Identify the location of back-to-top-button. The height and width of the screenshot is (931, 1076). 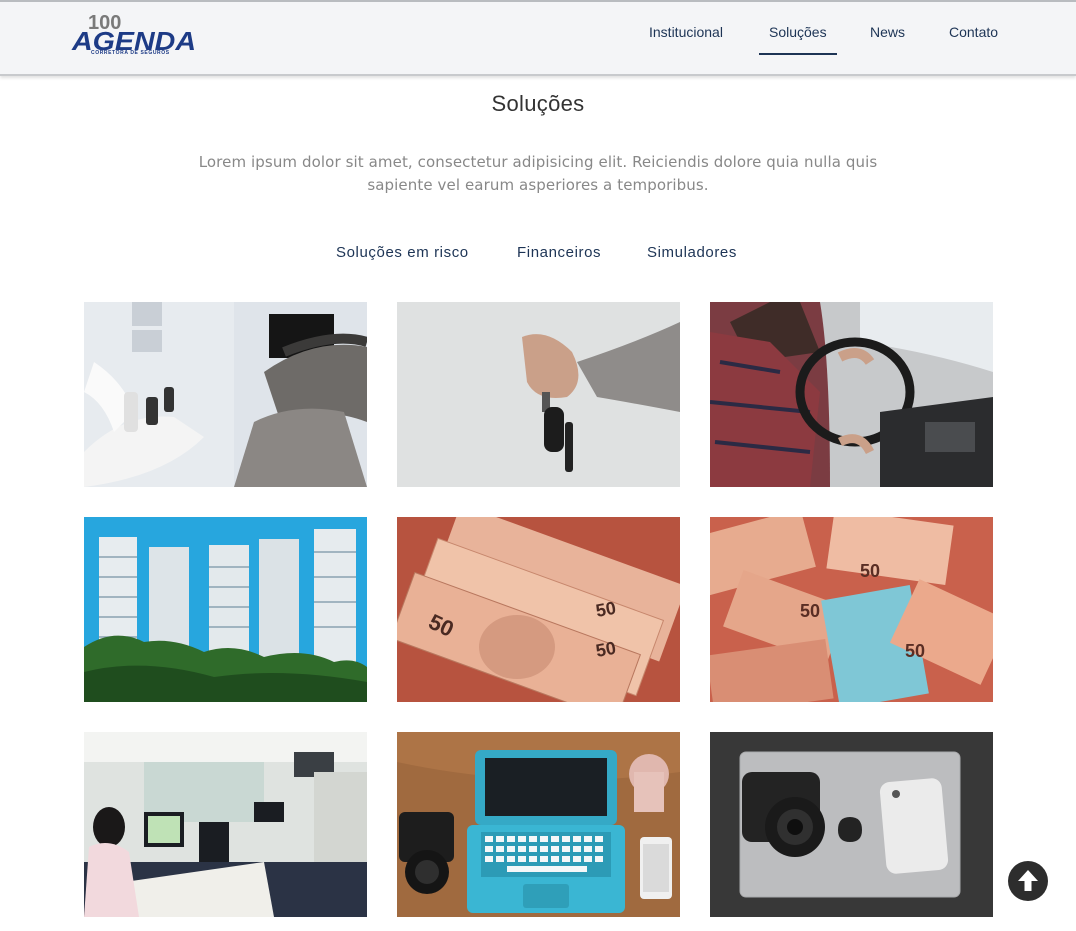
(1028, 881).